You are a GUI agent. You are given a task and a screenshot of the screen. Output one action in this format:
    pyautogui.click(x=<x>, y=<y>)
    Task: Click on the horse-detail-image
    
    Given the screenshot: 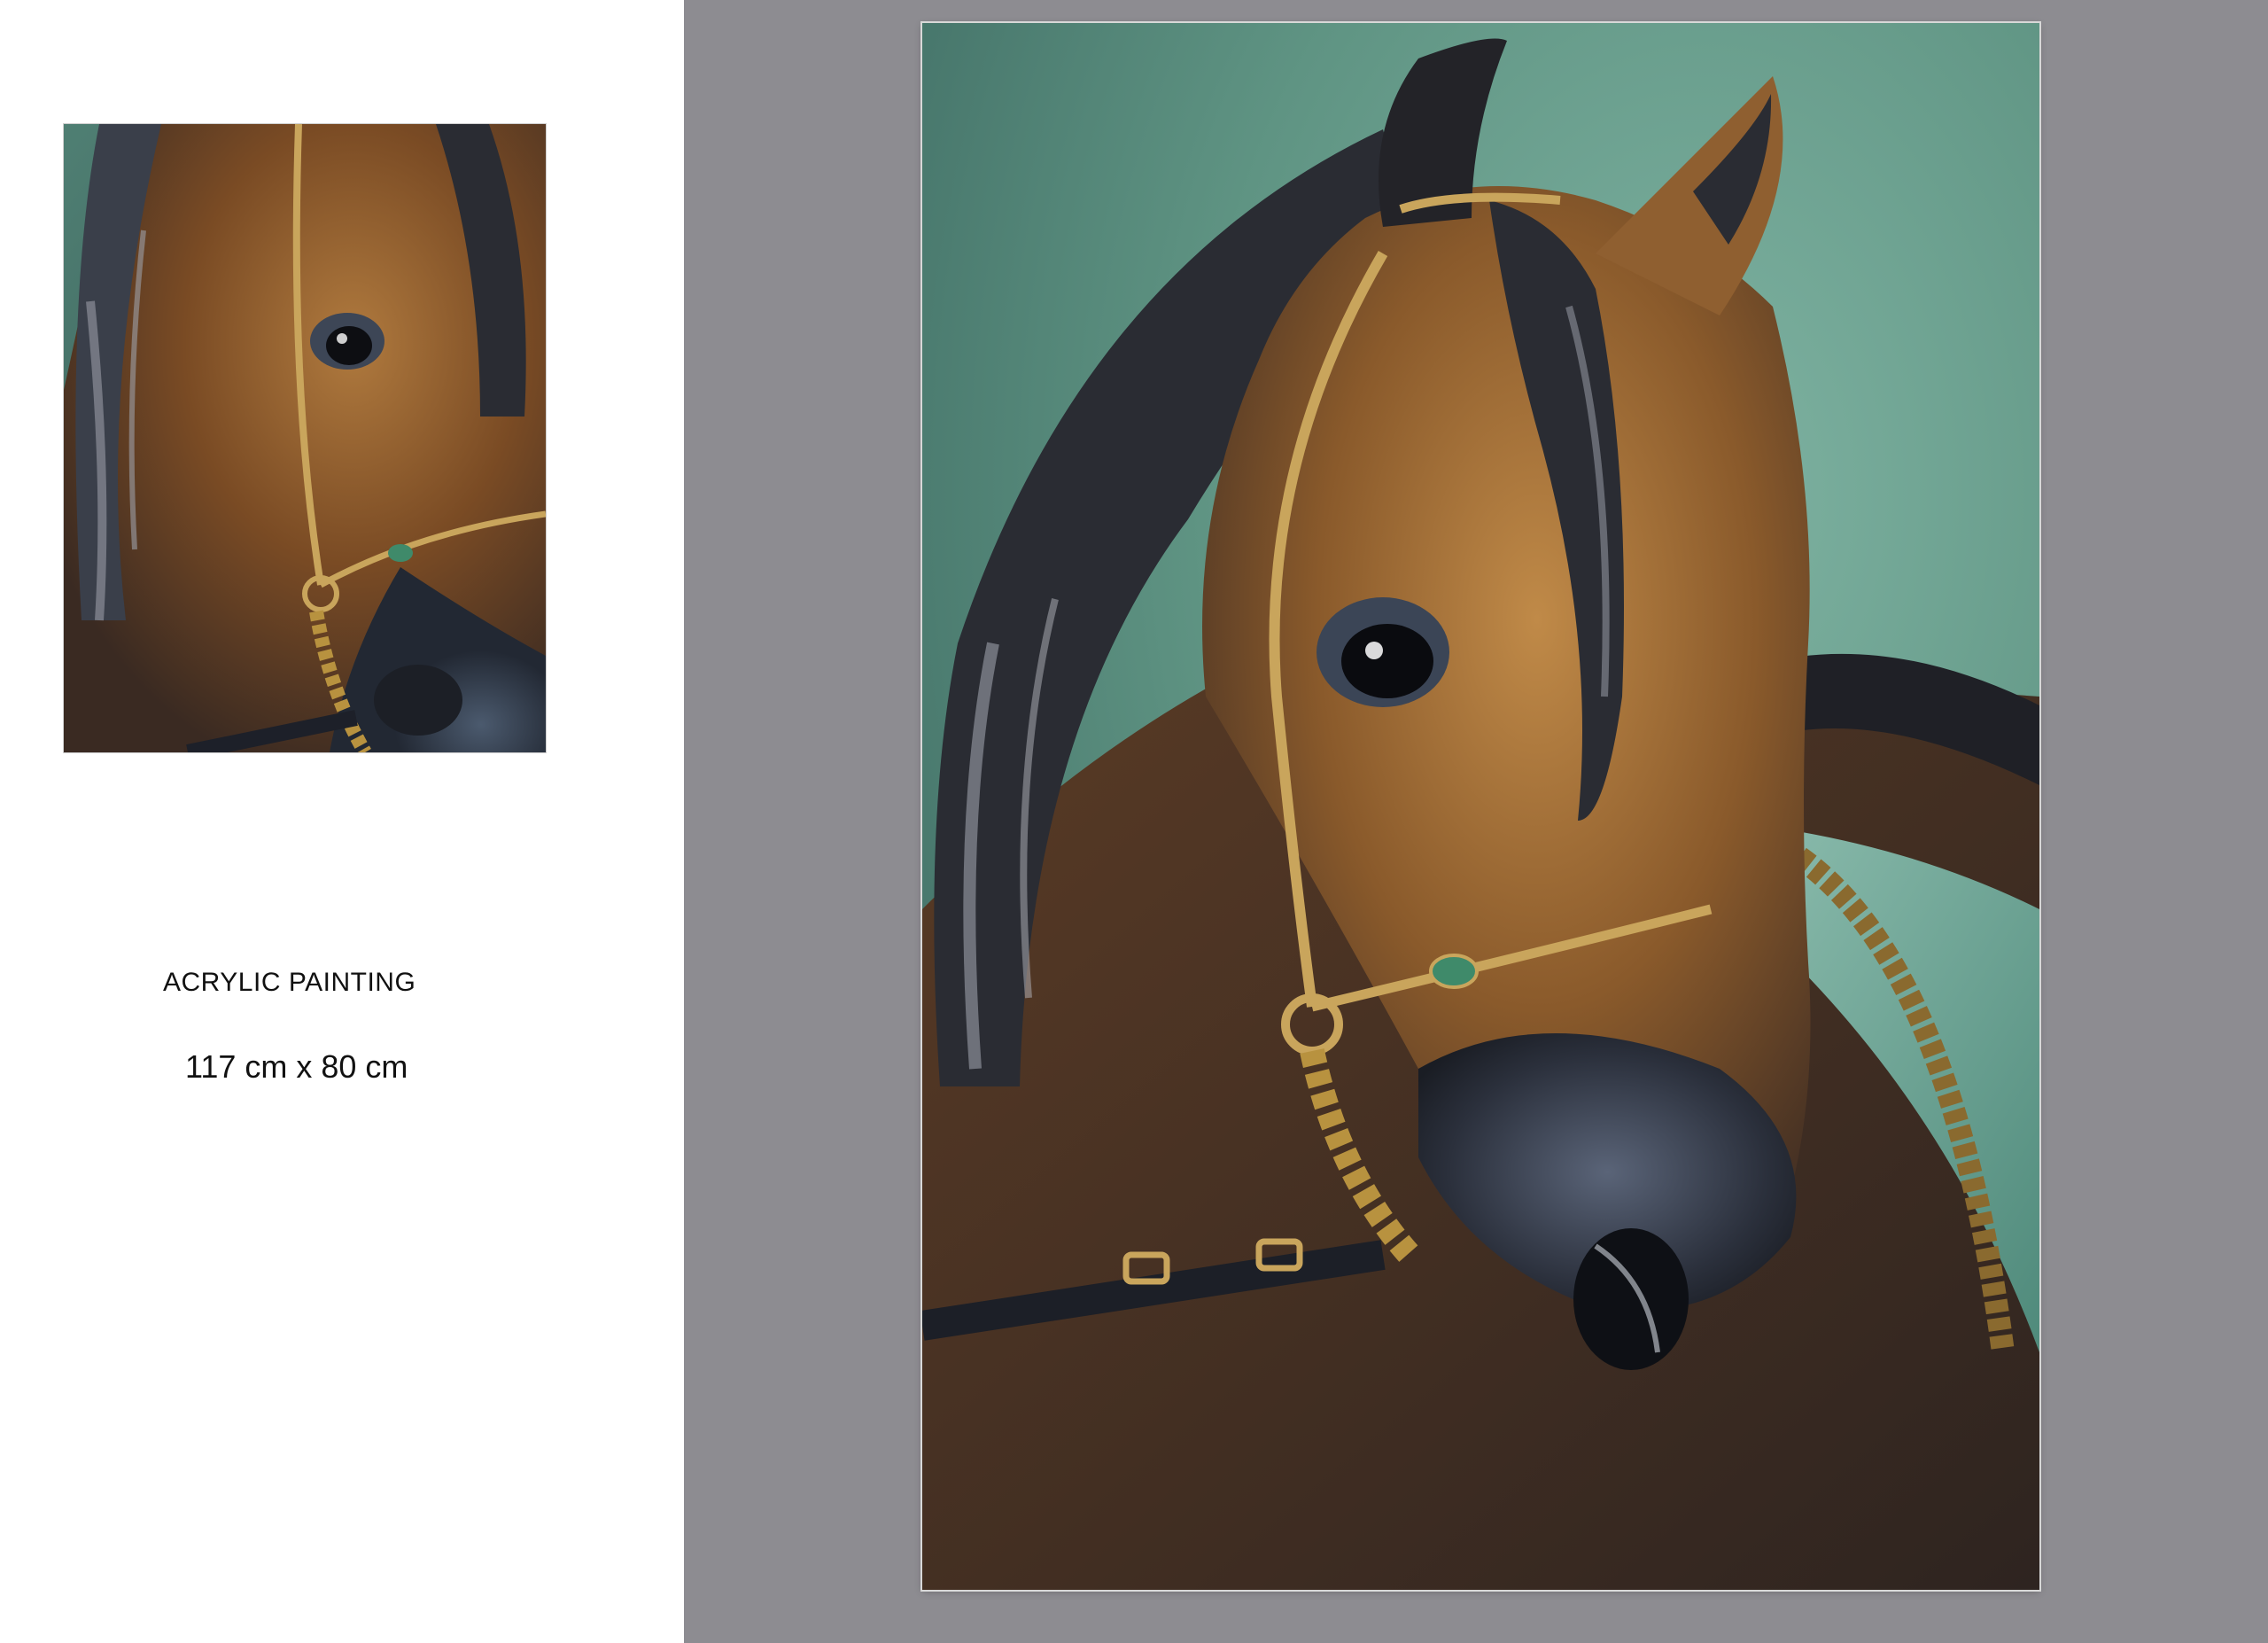 What is the action you would take?
    pyautogui.click(x=305, y=438)
    